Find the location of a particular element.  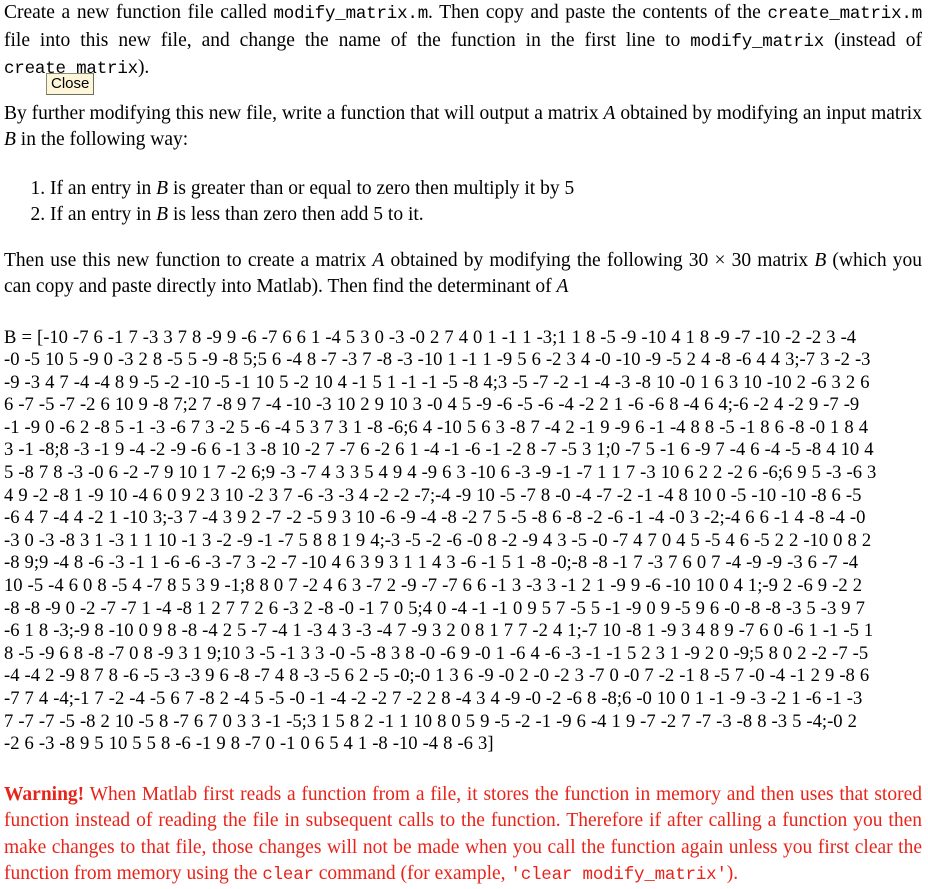

warning-text-2: command (for example, is located at coordinates (412, 874).